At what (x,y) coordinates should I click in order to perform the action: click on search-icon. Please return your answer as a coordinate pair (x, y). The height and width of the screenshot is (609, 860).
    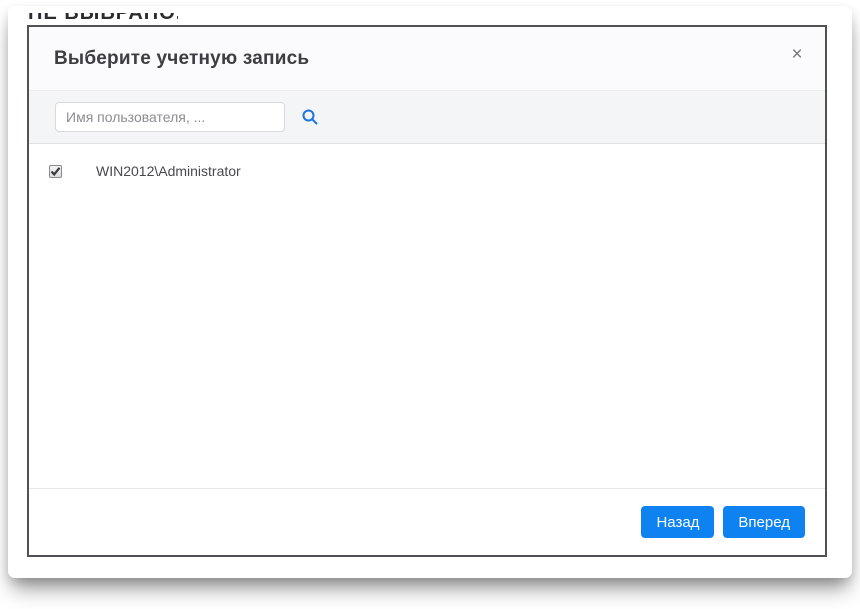
    Looking at the image, I should click on (310, 117).